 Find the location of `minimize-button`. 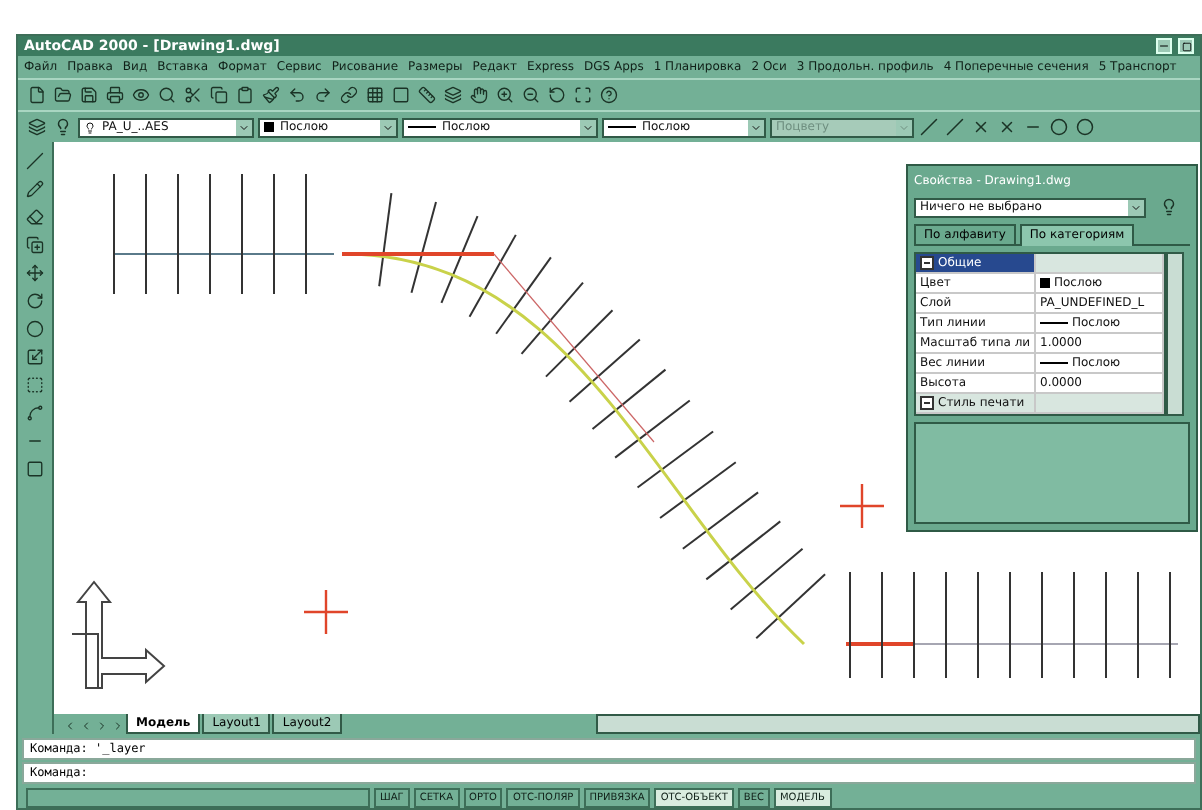

minimize-button is located at coordinates (1164, 46).